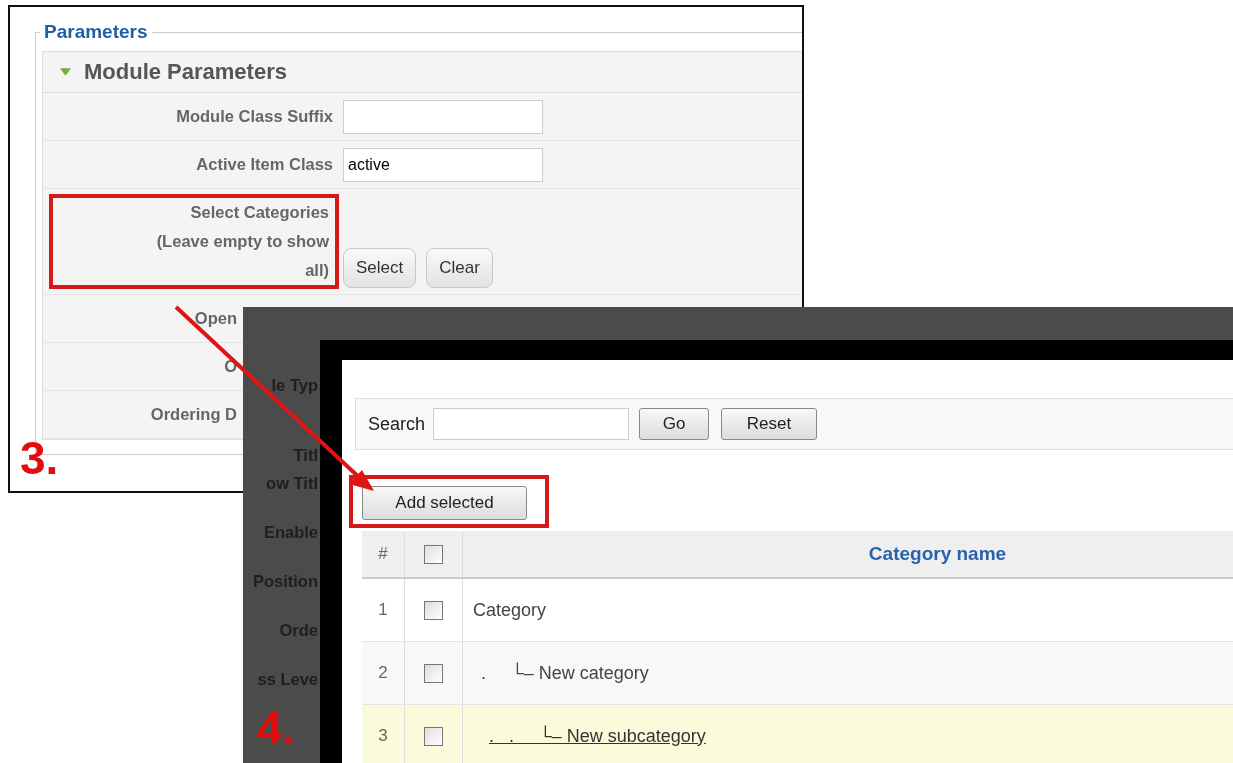  Describe the element at coordinates (459, 268) in the screenshot. I see `form-button: Clear` at that location.